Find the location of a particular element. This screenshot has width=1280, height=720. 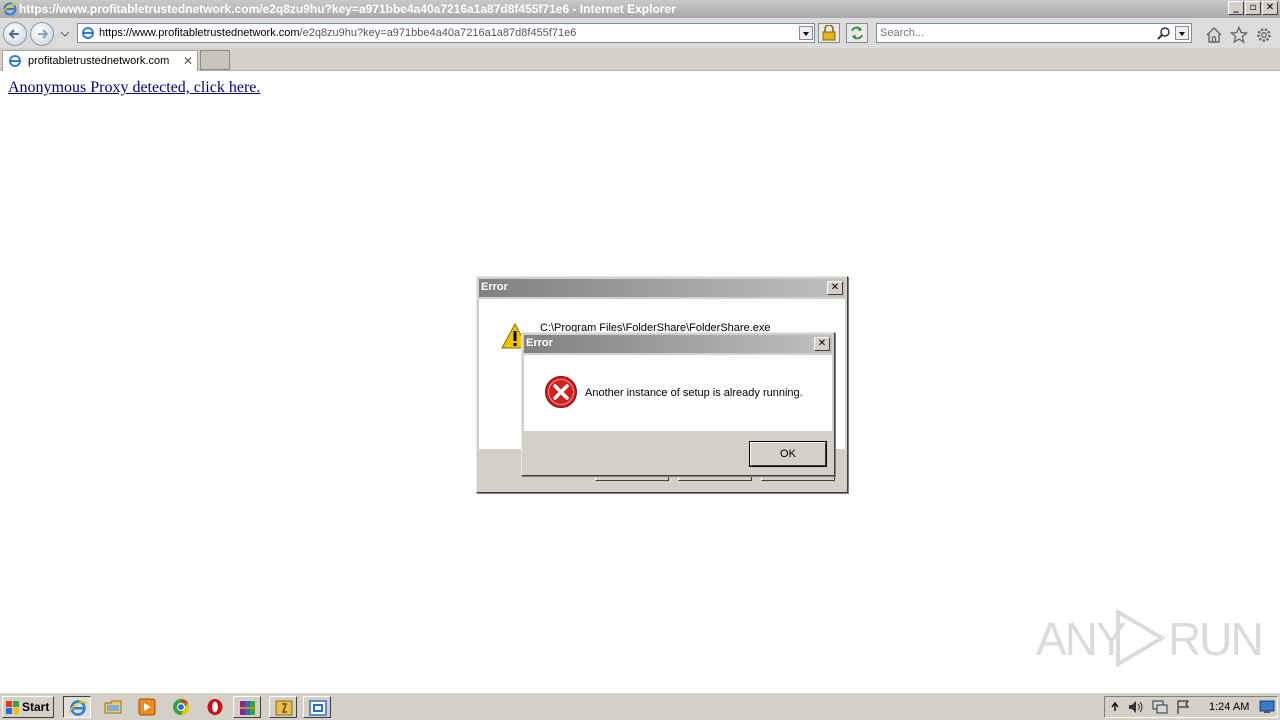

media-player-icon is located at coordinates (147, 707).